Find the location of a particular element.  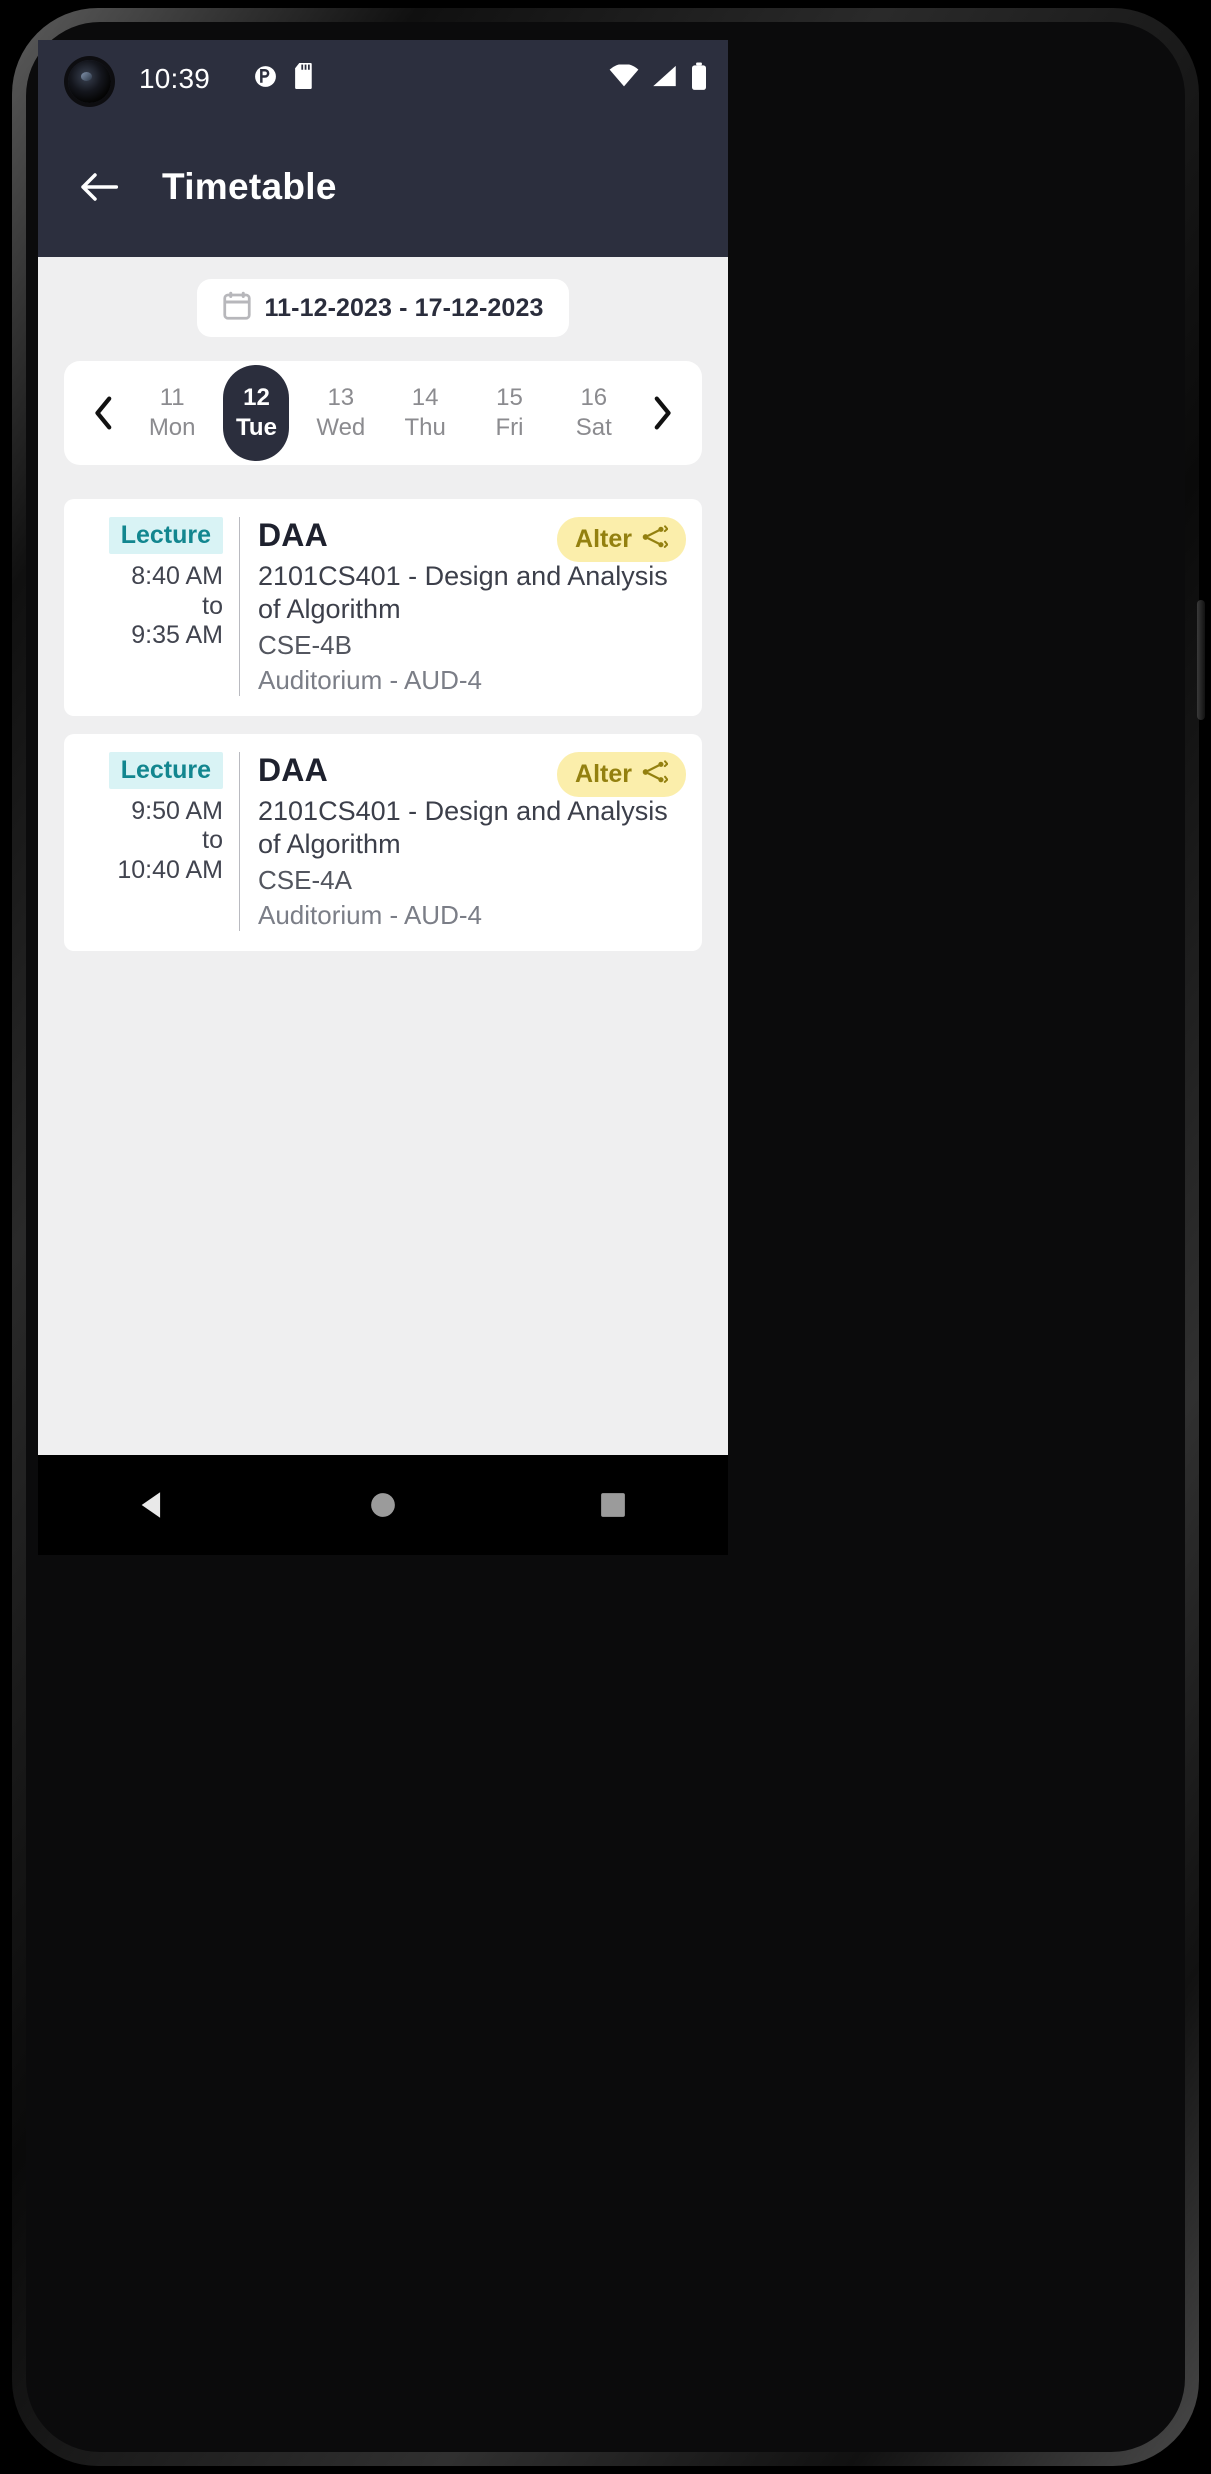

front-camera-punch-hole is located at coordinates (89, 81).